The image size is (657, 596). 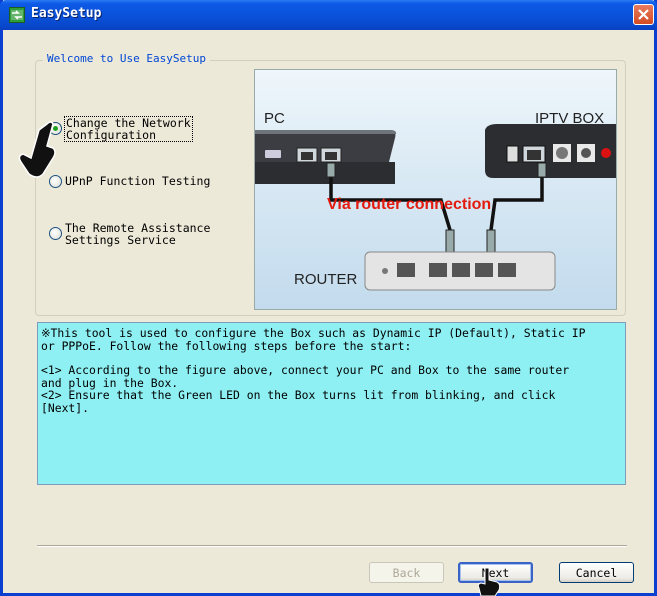 I want to click on option-change-network: Change the Network Configuration, so click(x=121, y=129).